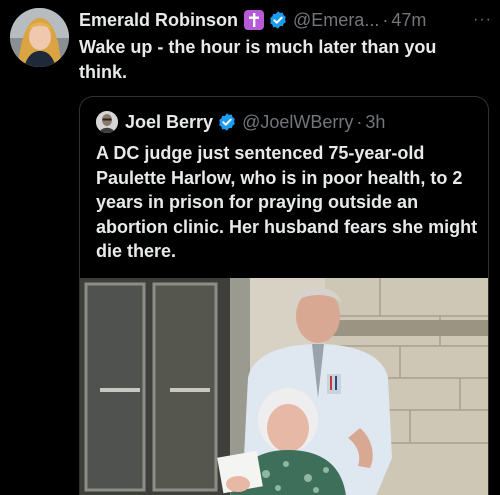 The image size is (500, 495). I want to click on quoted-author-name: Joel Berry, so click(169, 122).